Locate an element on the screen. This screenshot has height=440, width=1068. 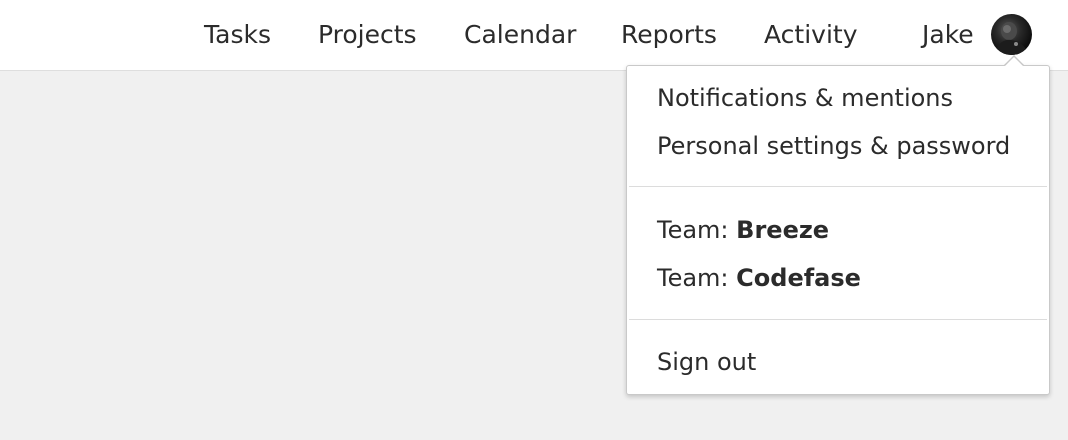
user-avatar-icon is located at coordinates (1011, 34).